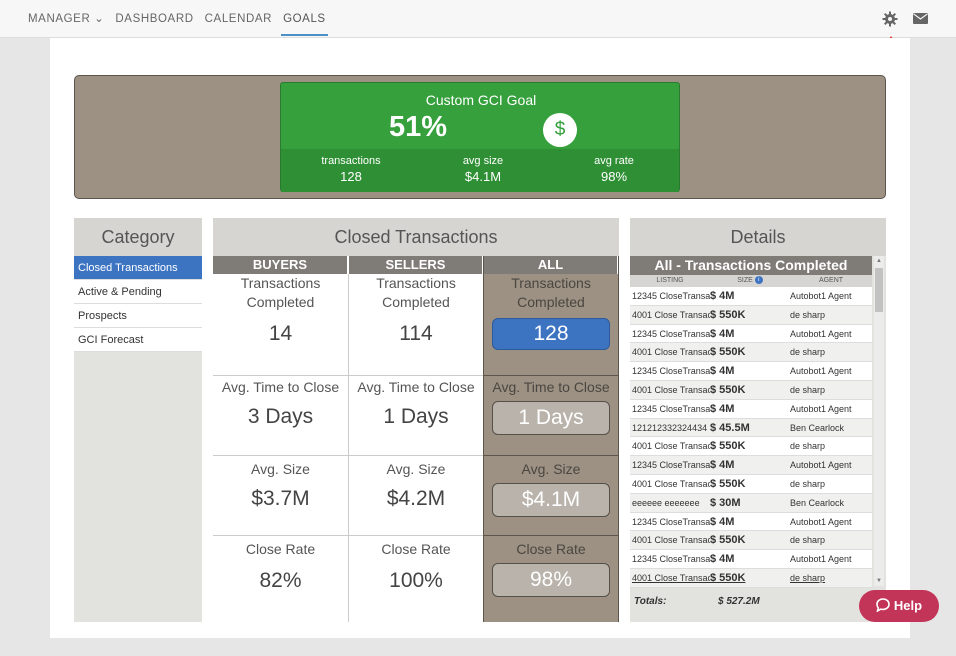 Image resolution: width=956 pixels, height=656 pixels. I want to click on stat-avg-size: avg size $4.1M, so click(483, 169).